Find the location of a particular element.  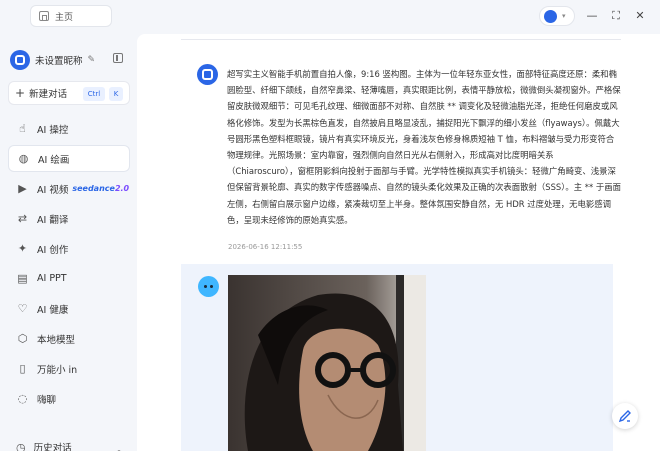

sidebar-item-ai-translate: ⇄ AI 翻译 is located at coordinates (69, 218).